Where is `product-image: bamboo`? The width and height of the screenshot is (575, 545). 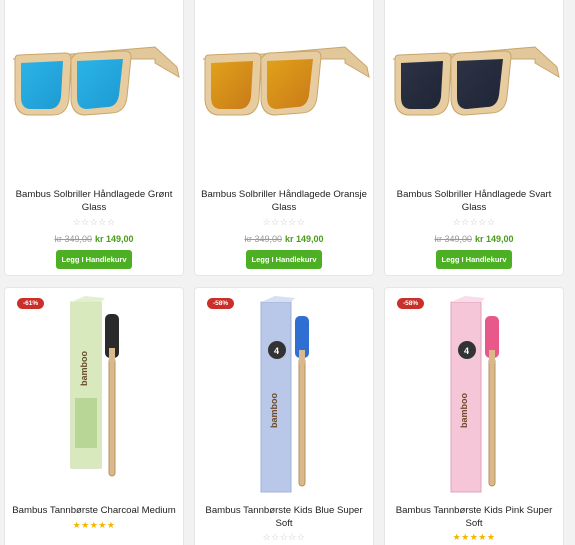 product-image: bamboo is located at coordinates (94, 393).